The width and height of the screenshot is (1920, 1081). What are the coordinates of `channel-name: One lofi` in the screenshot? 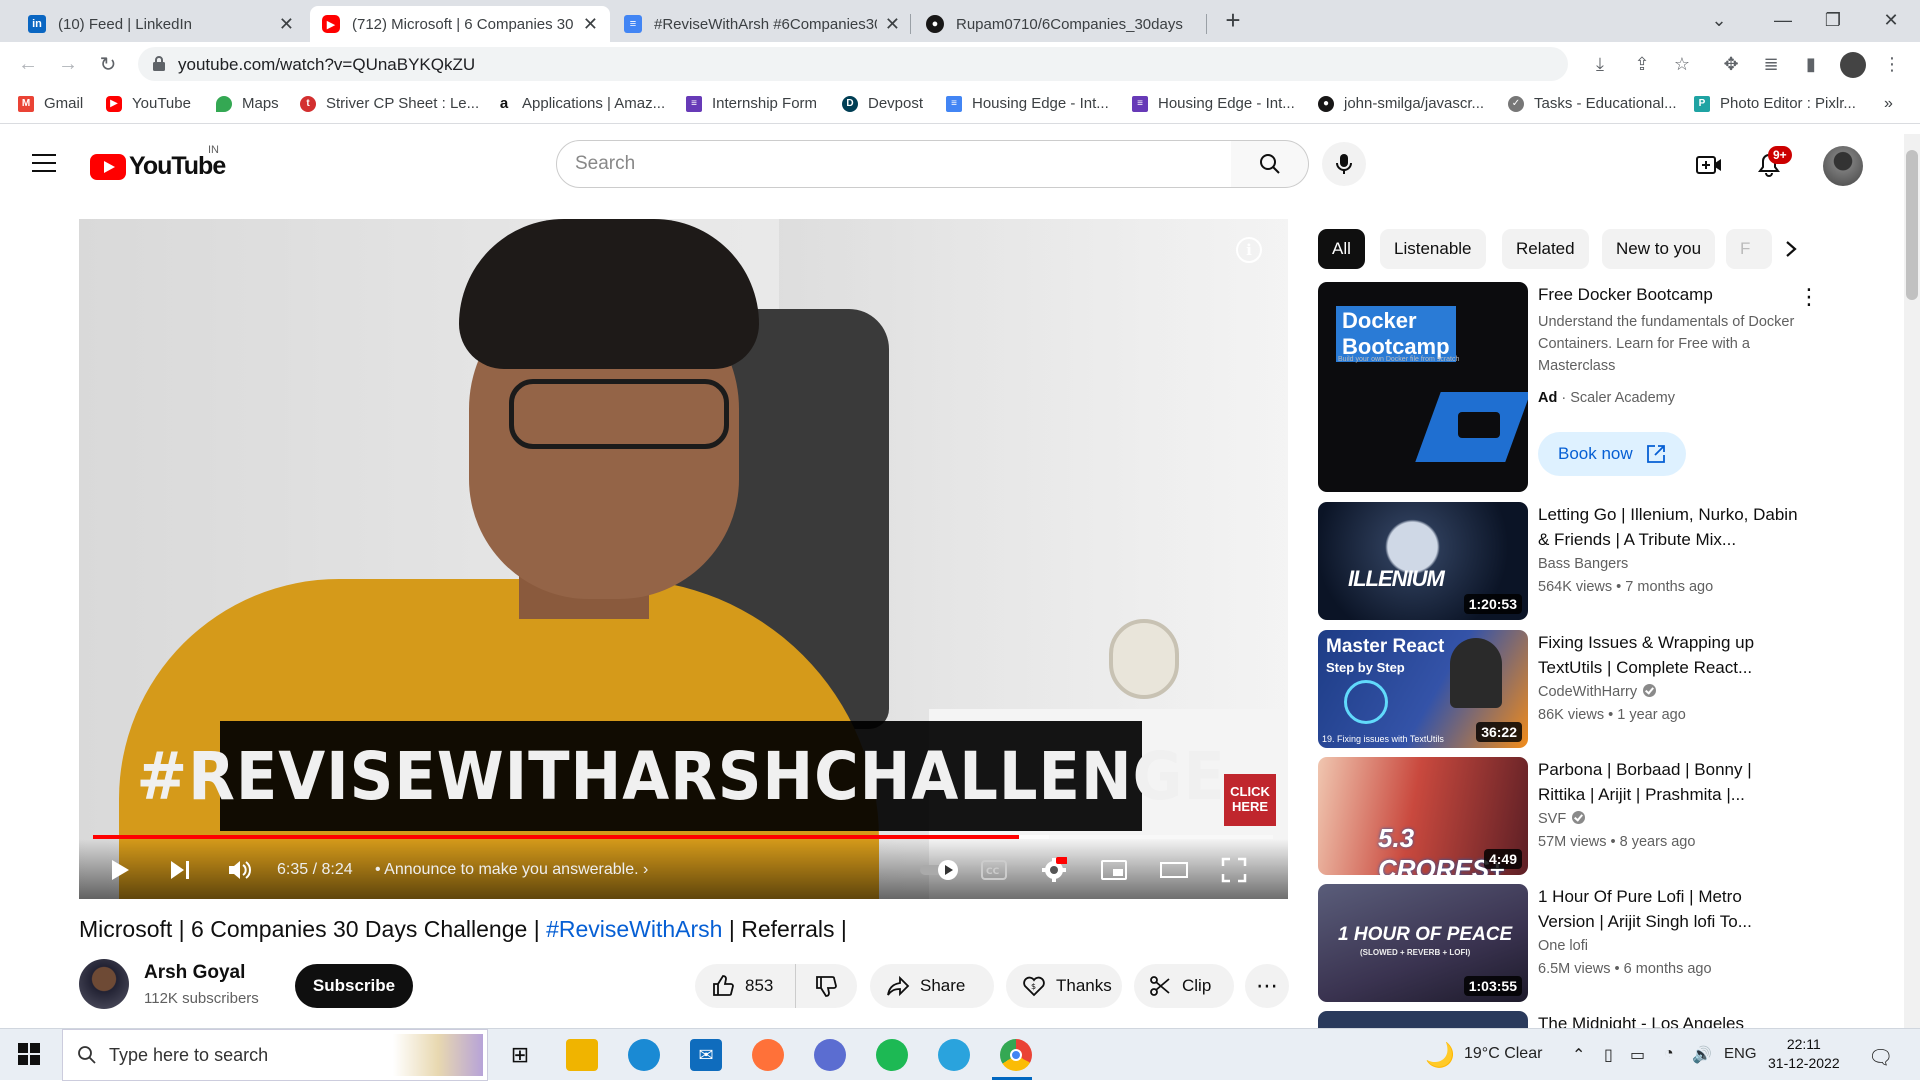 It's located at (1563, 946).